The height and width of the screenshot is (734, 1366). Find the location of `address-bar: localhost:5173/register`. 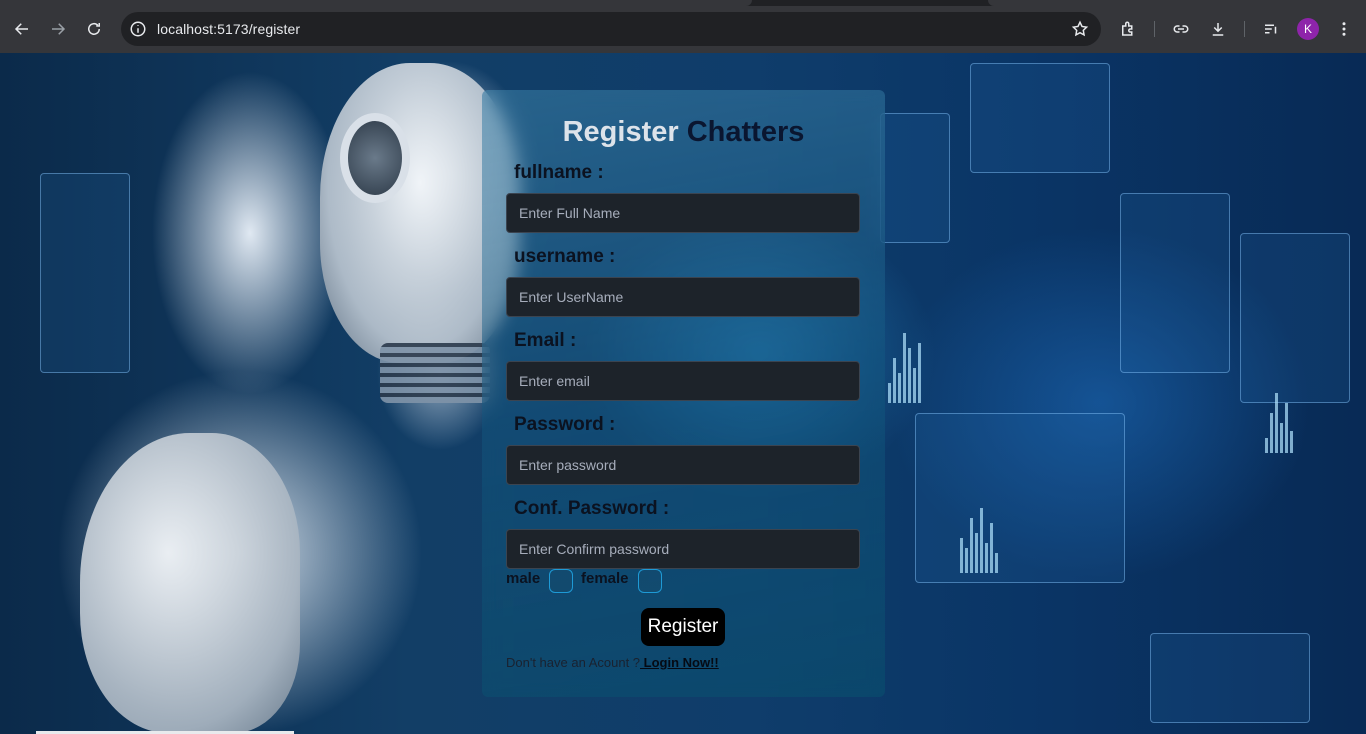

address-bar: localhost:5173/register is located at coordinates (611, 29).